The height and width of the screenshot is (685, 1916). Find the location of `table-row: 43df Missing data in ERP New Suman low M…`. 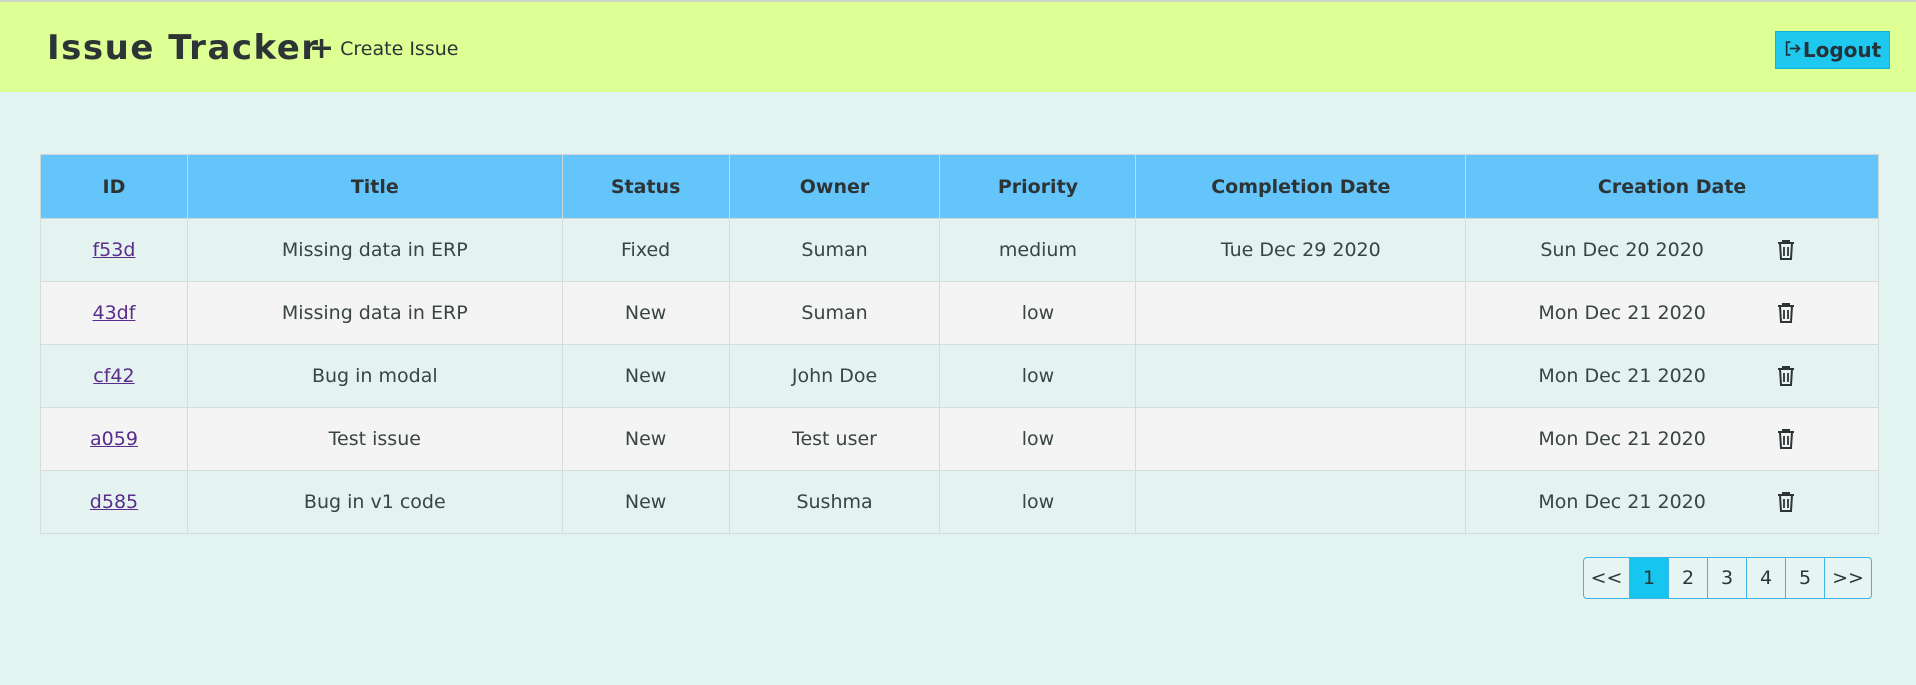

table-row: 43df Missing data in ERP New Suman low M… is located at coordinates (959, 313).